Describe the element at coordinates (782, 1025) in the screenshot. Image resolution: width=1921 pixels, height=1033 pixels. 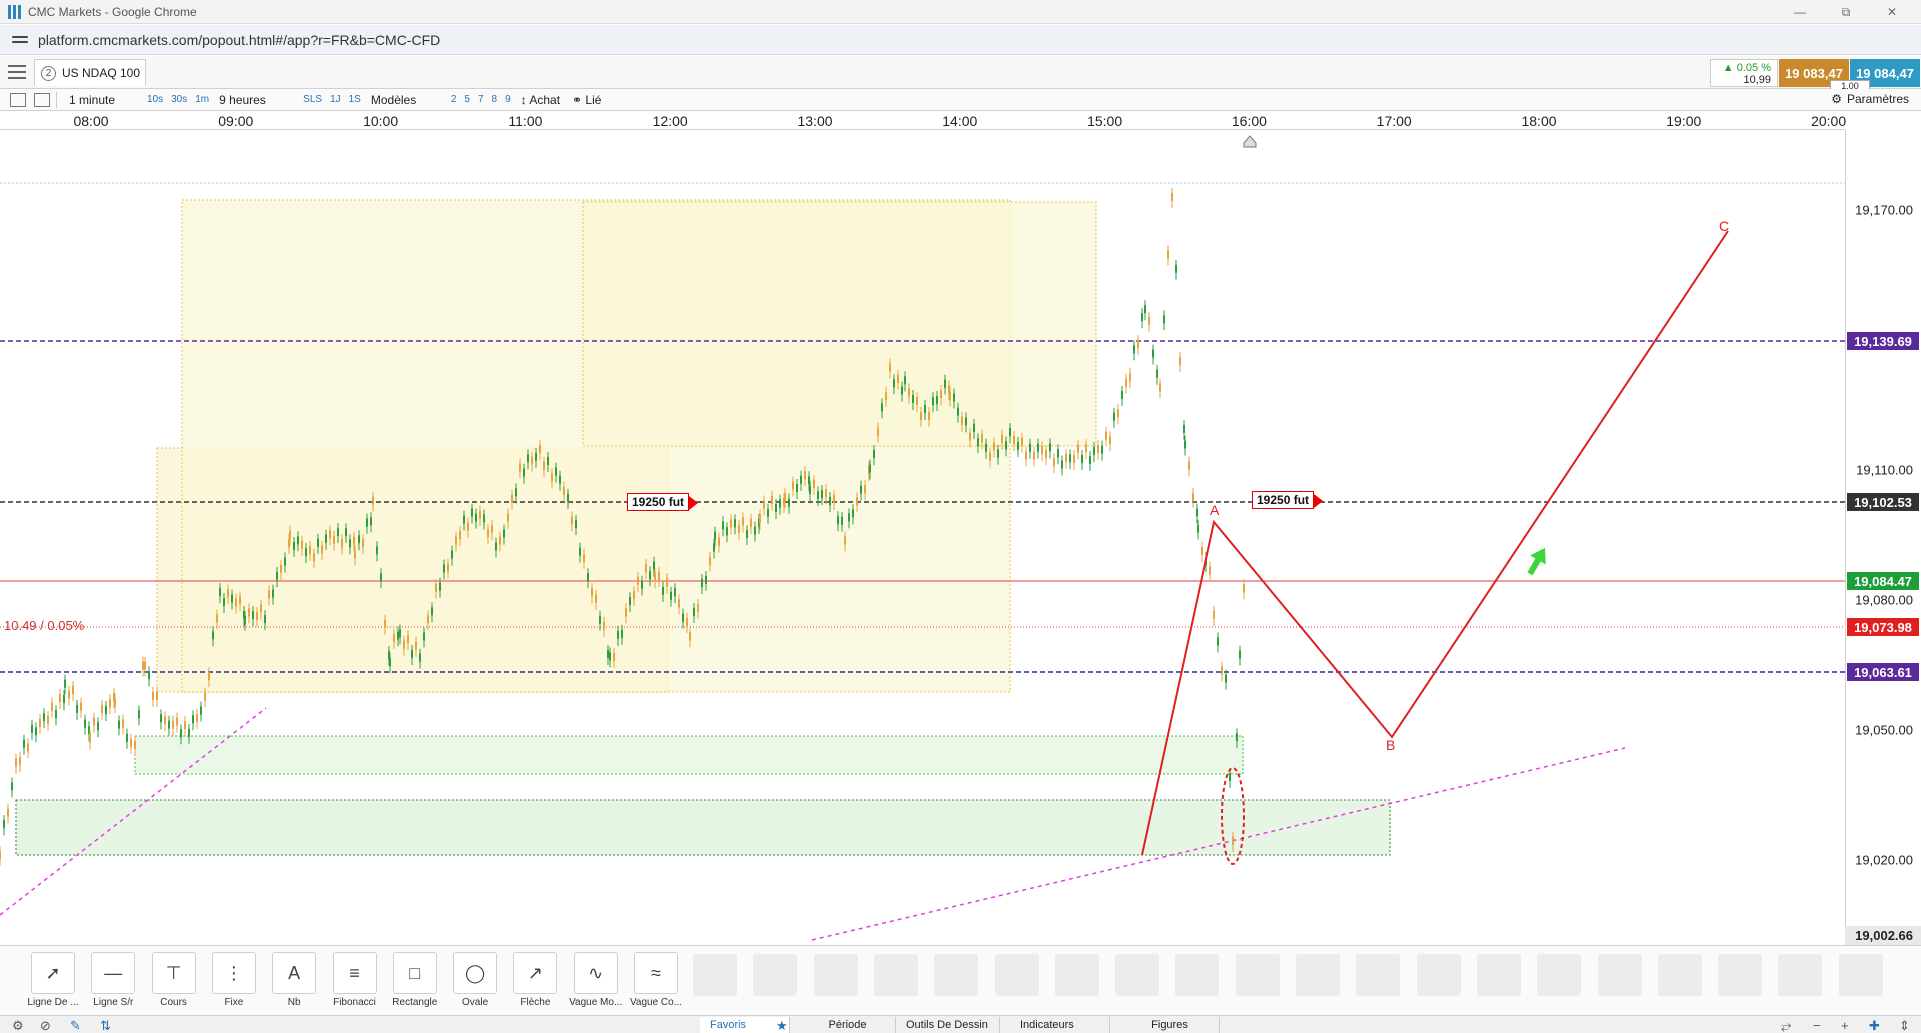
I see `star-icon: ★` at that location.